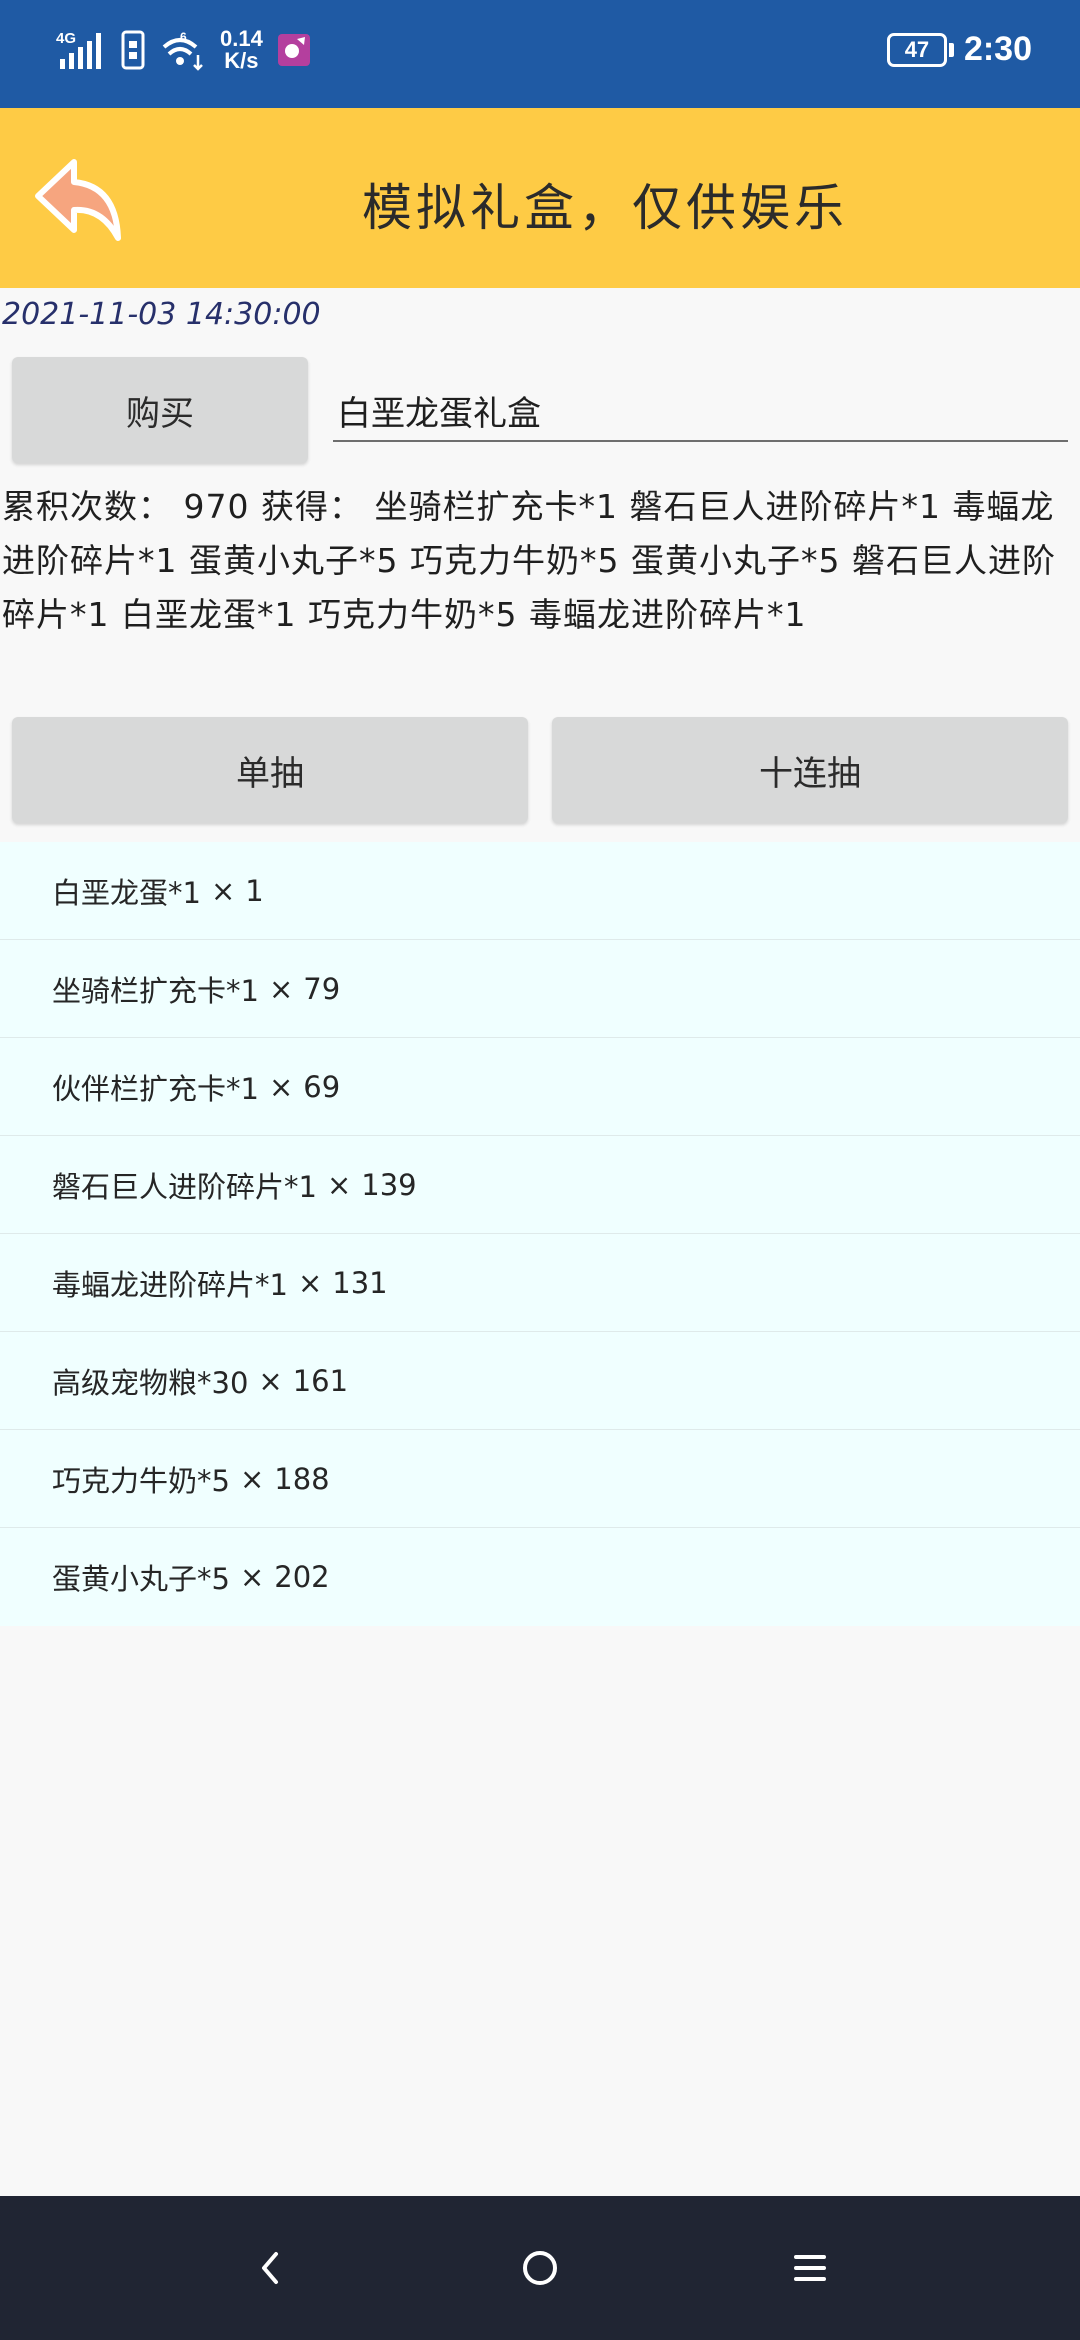 The image size is (1080, 2340). I want to click on result-item-count: 139, so click(389, 1184).